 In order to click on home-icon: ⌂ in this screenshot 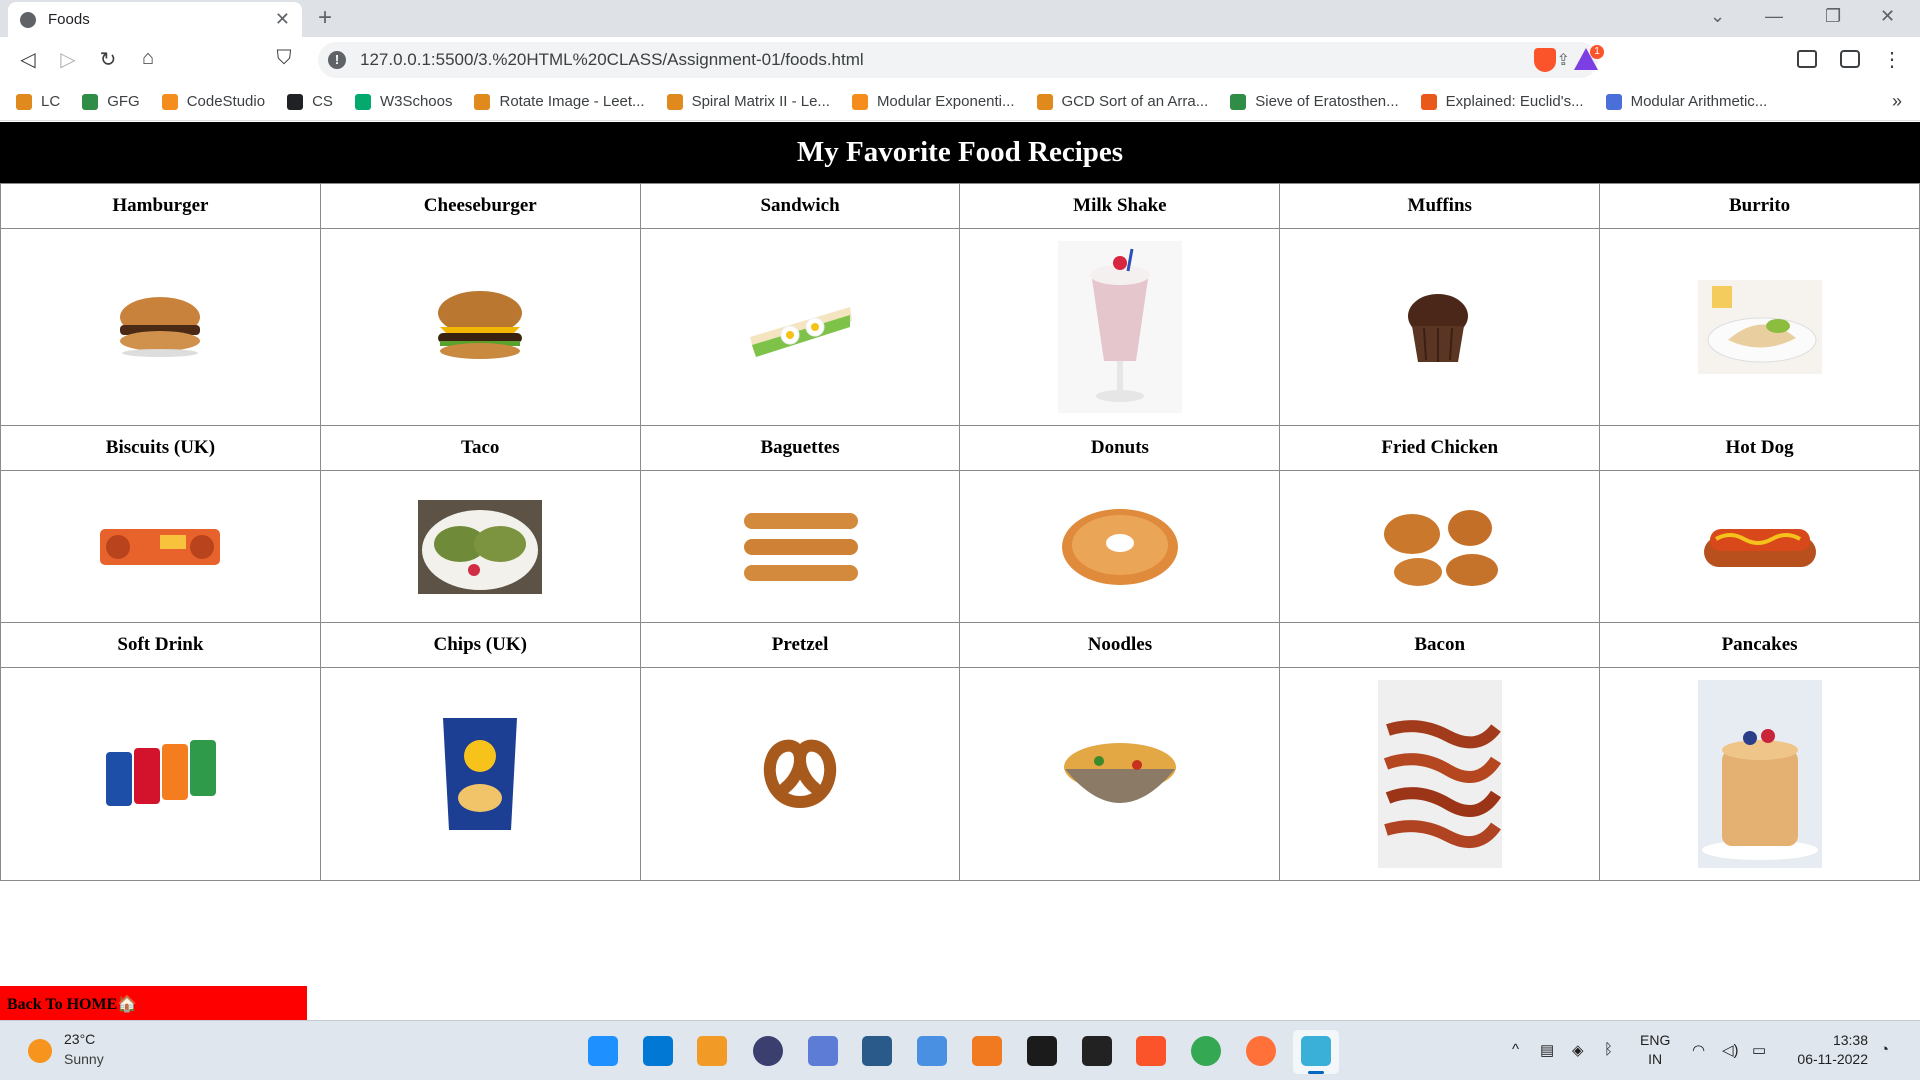, I will do `click(148, 58)`.